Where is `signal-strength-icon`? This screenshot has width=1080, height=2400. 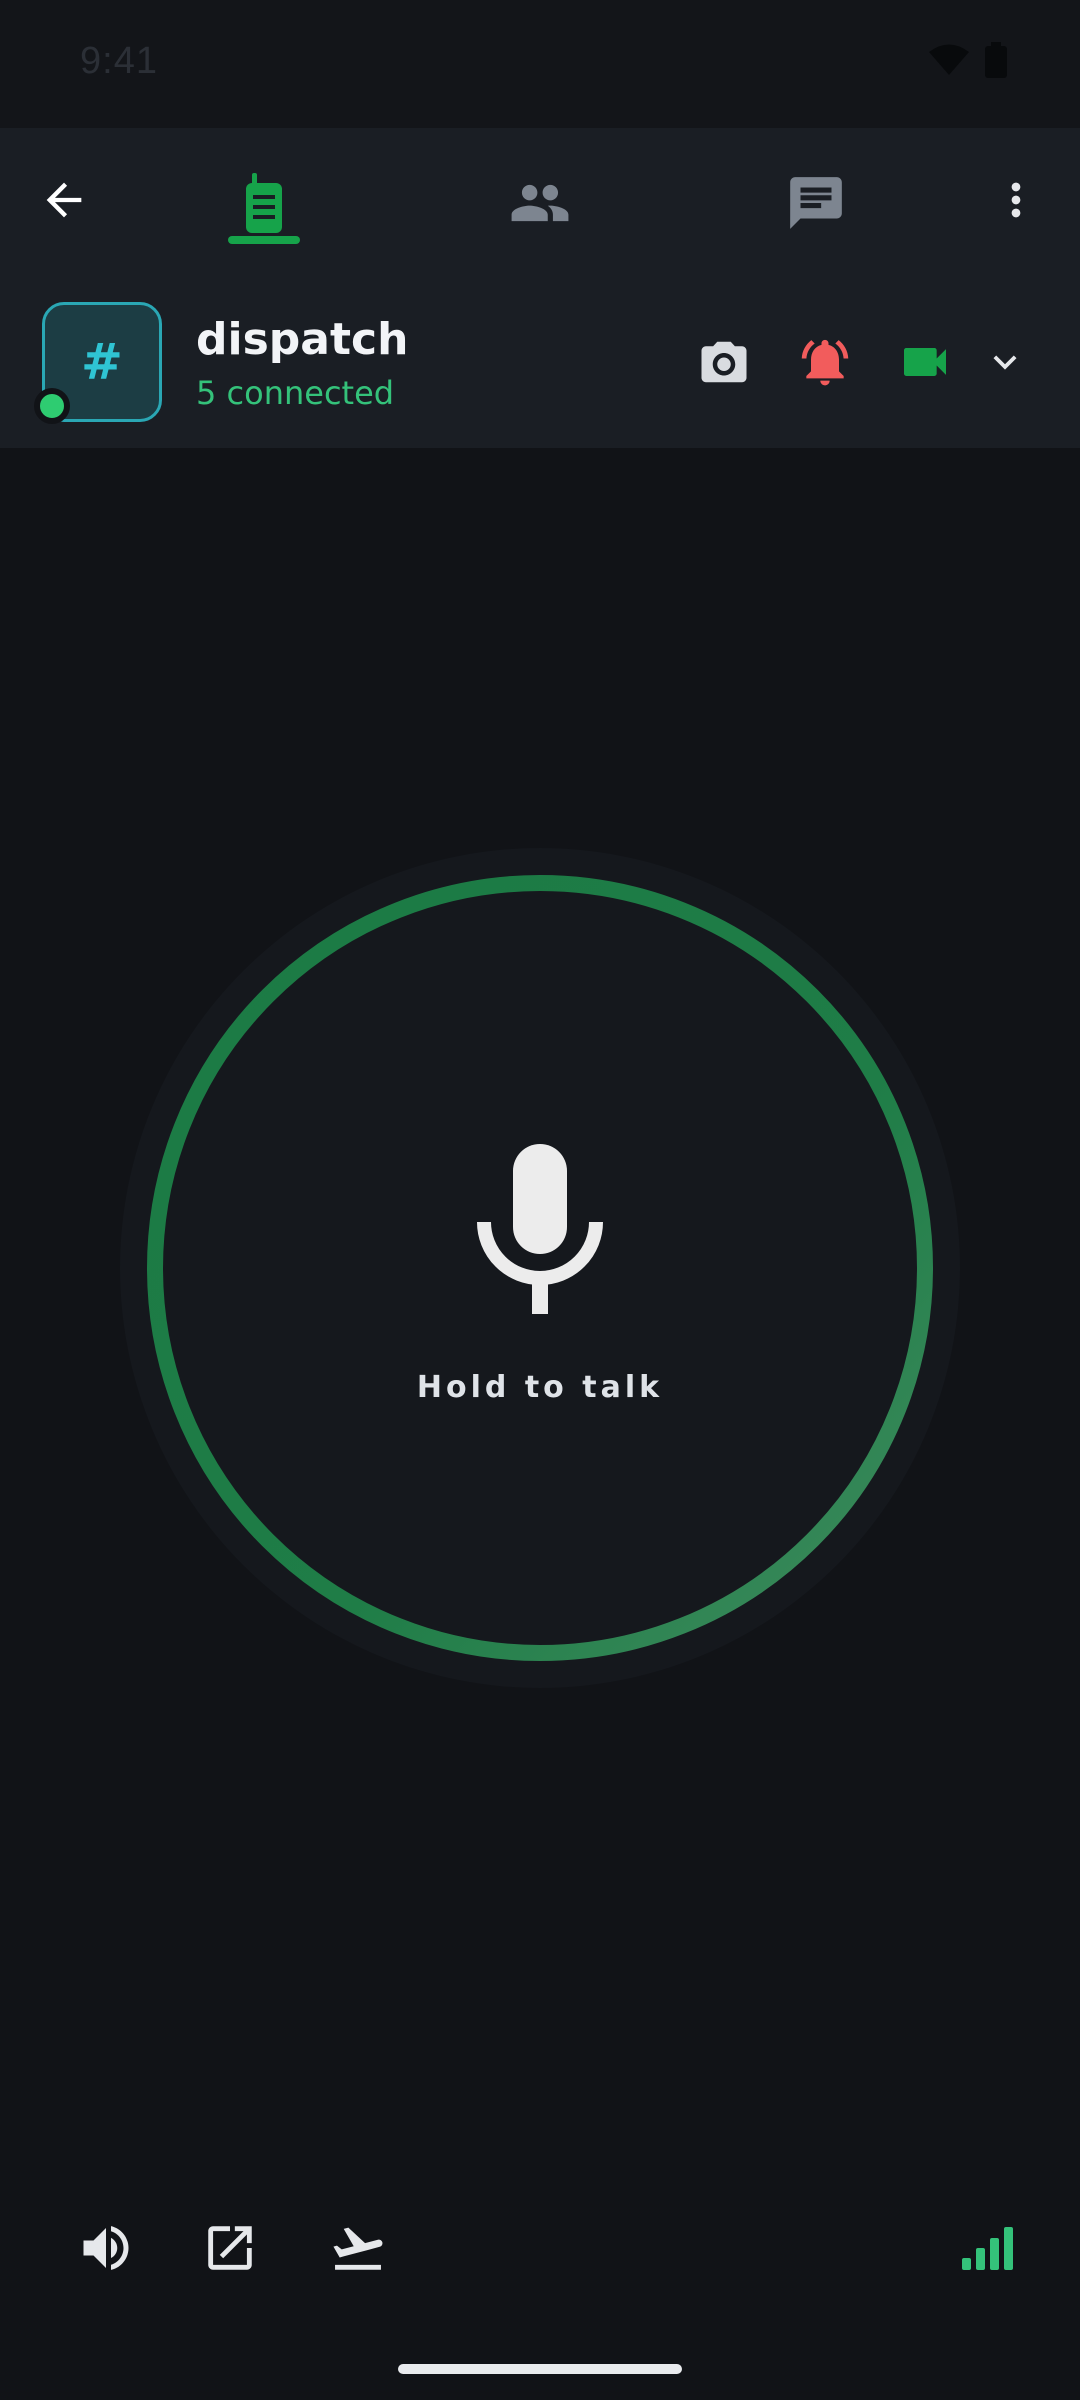 signal-strength-icon is located at coordinates (987, 2248).